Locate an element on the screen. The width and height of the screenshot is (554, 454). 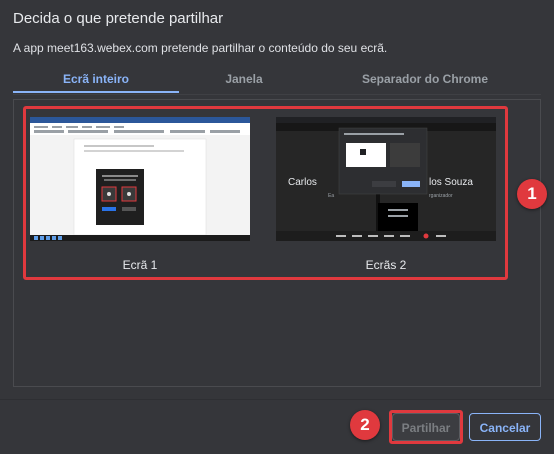
share-button: Partilhar is located at coordinates (426, 427).